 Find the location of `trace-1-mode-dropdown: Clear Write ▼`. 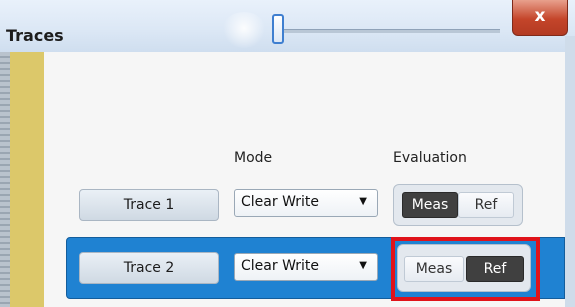

trace-1-mode-dropdown: Clear Write ▼ is located at coordinates (306, 203).